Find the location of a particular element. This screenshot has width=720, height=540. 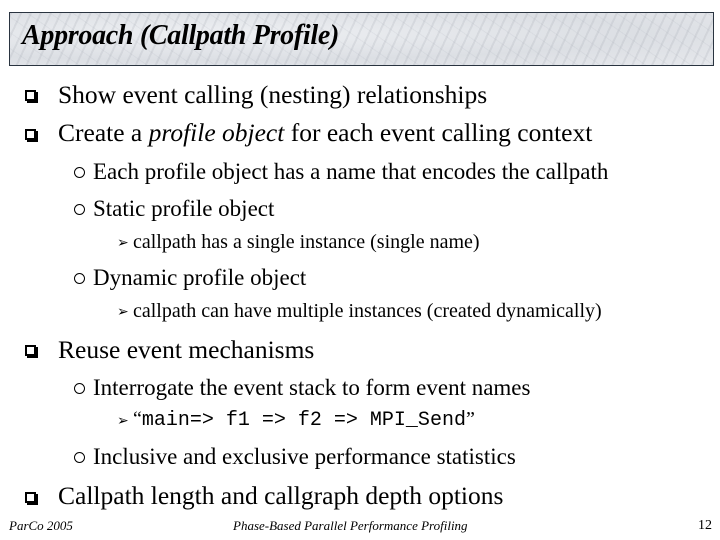

bullet-event-name-example: “main=> f1 => f2 => MPI_Send” is located at coordinates (304, 420).